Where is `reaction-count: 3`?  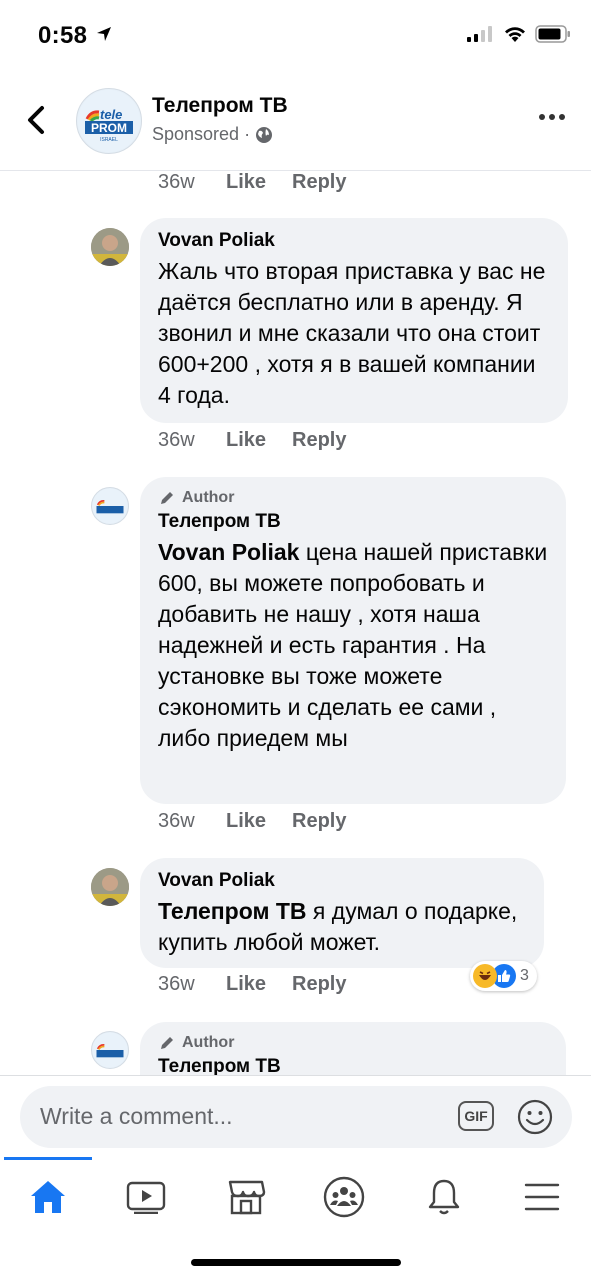
reaction-count: 3 is located at coordinates (524, 975).